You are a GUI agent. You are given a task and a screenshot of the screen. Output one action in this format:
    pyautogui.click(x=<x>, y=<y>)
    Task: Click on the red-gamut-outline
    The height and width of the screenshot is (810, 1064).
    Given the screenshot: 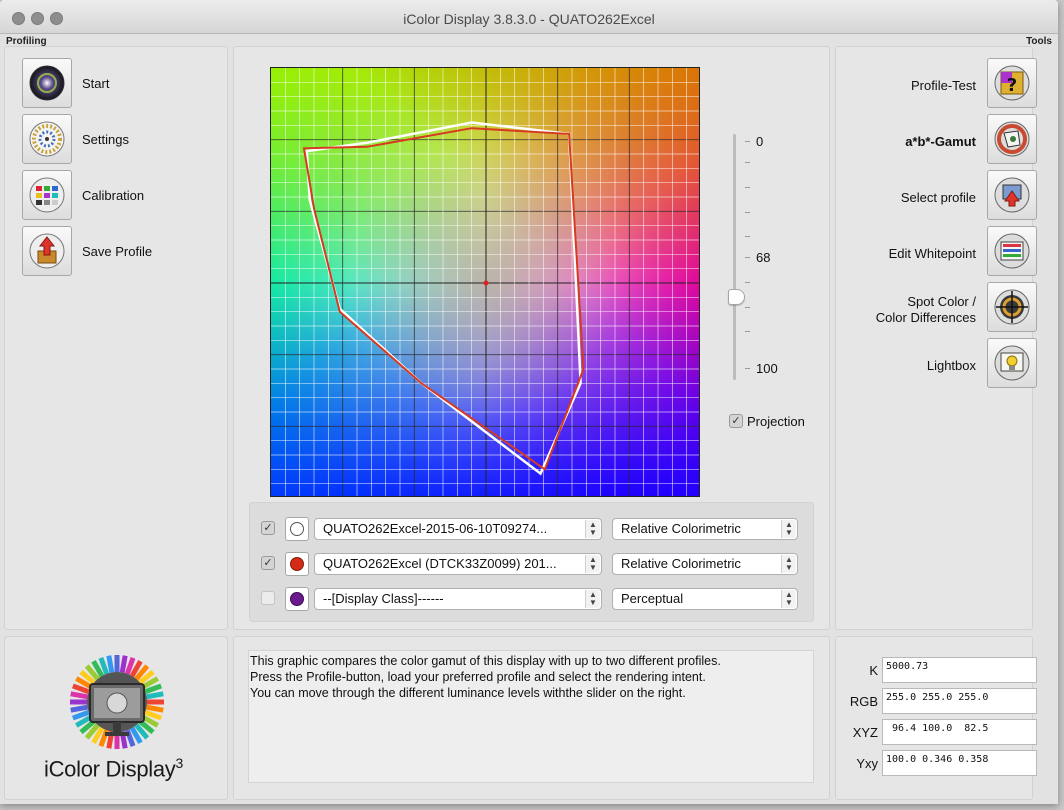 What is the action you would take?
    pyautogui.click(x=443, y=299)
    